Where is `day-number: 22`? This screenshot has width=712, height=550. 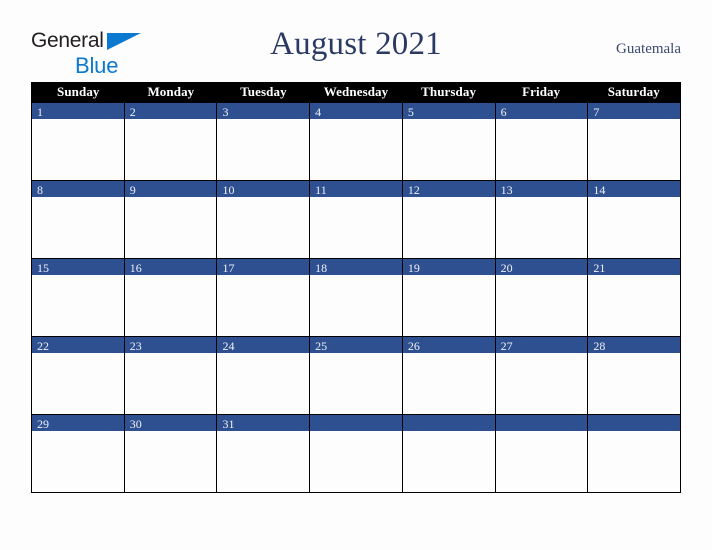
day-number: 22 is located at coordinates (43, 346).